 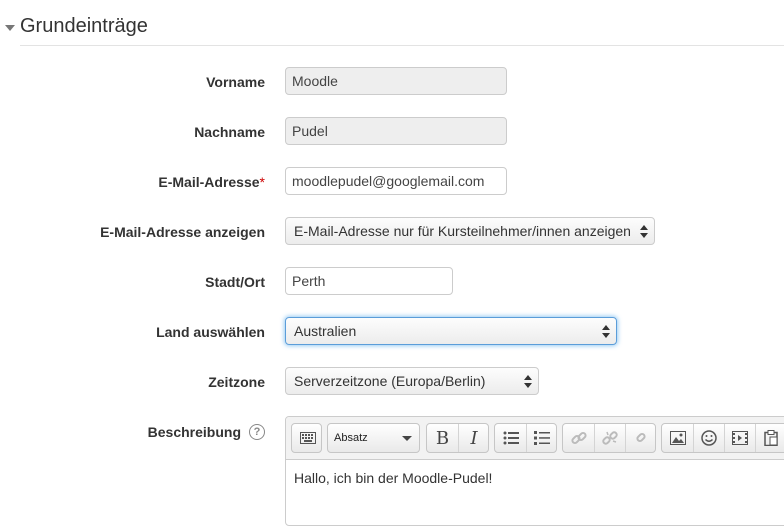 I want to click on link-icon, so click(x=578, y=438).